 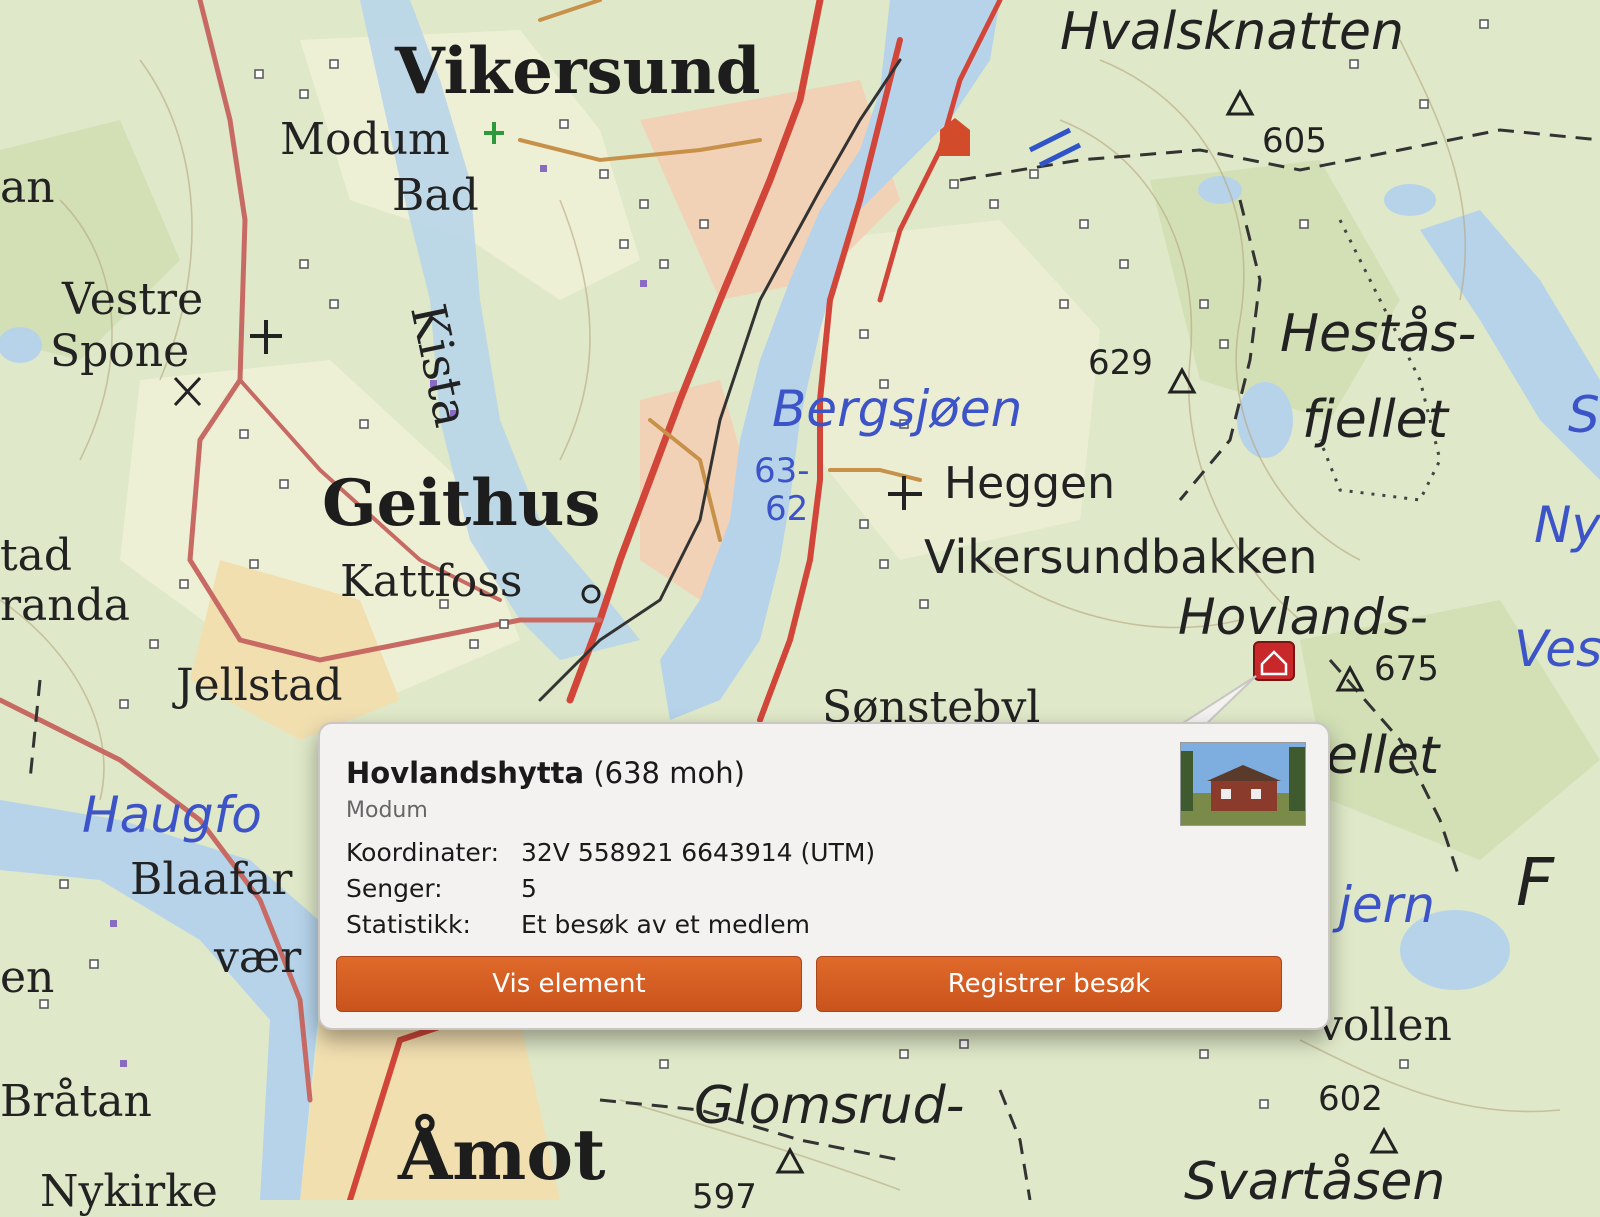 I want to click on map-label-en: en, so click(x=27, y=977).